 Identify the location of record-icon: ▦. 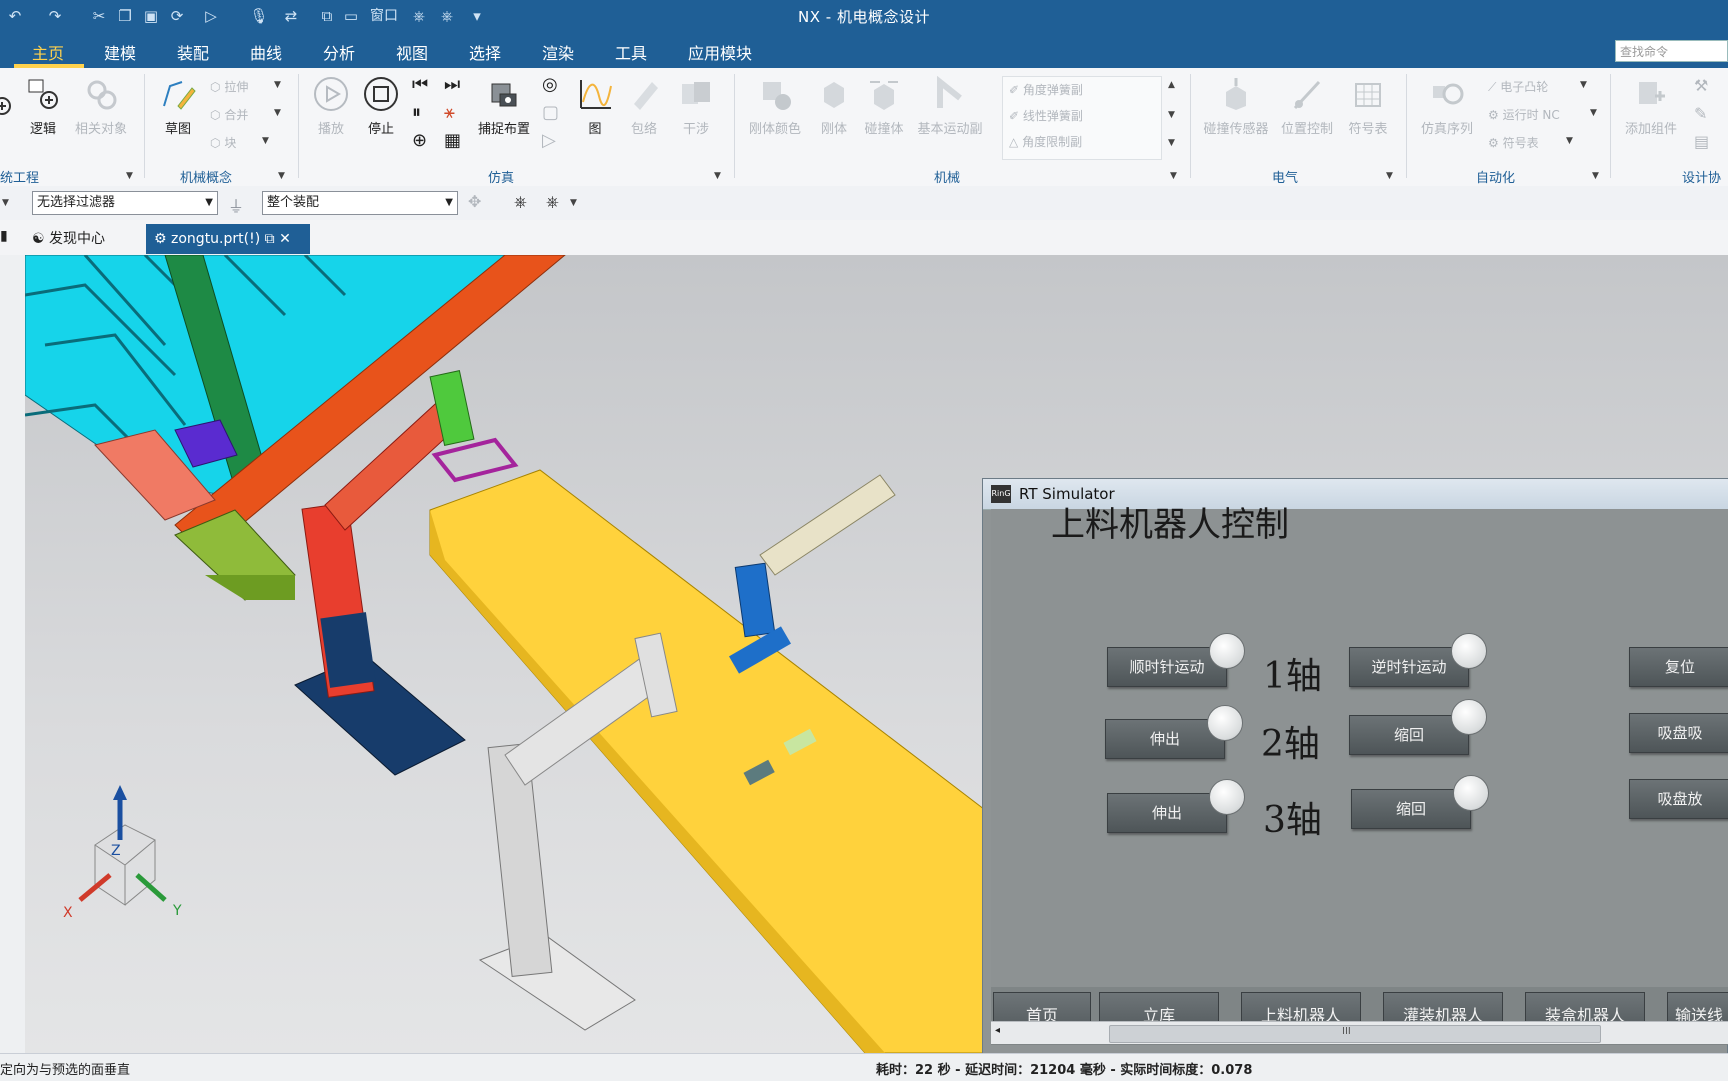
(452, 140).